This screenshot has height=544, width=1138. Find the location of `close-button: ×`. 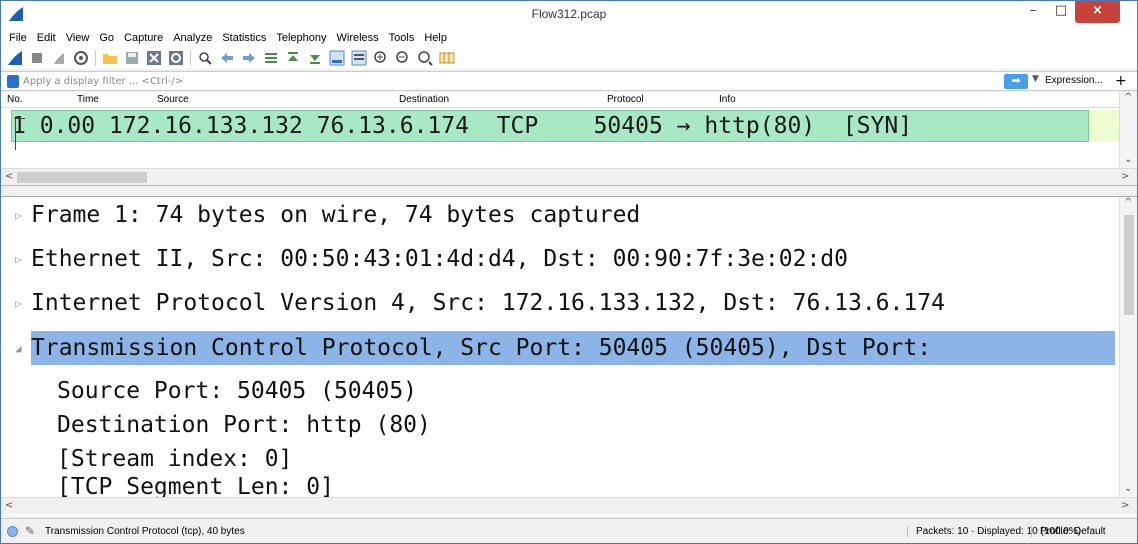

close-button: × is located at coordinates (1097, 12).